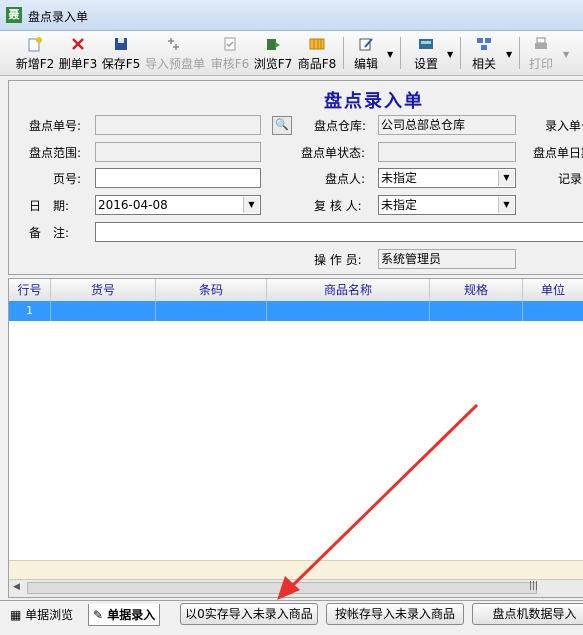 The height and width of the screenshot is (635, 583). What do you see at coordinates (291, 15) in the screenshot?
I see `window-titlebar: 聂 盘点录入单` at bounding box center [291, 15].